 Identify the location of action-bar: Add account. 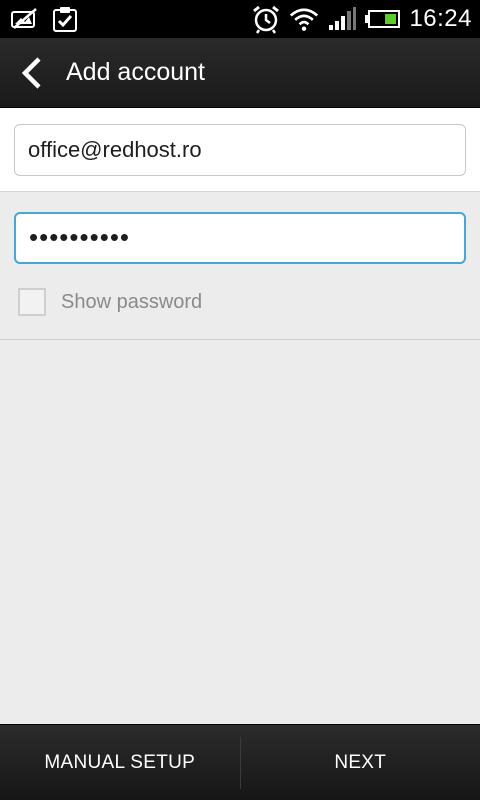
(240, 73).